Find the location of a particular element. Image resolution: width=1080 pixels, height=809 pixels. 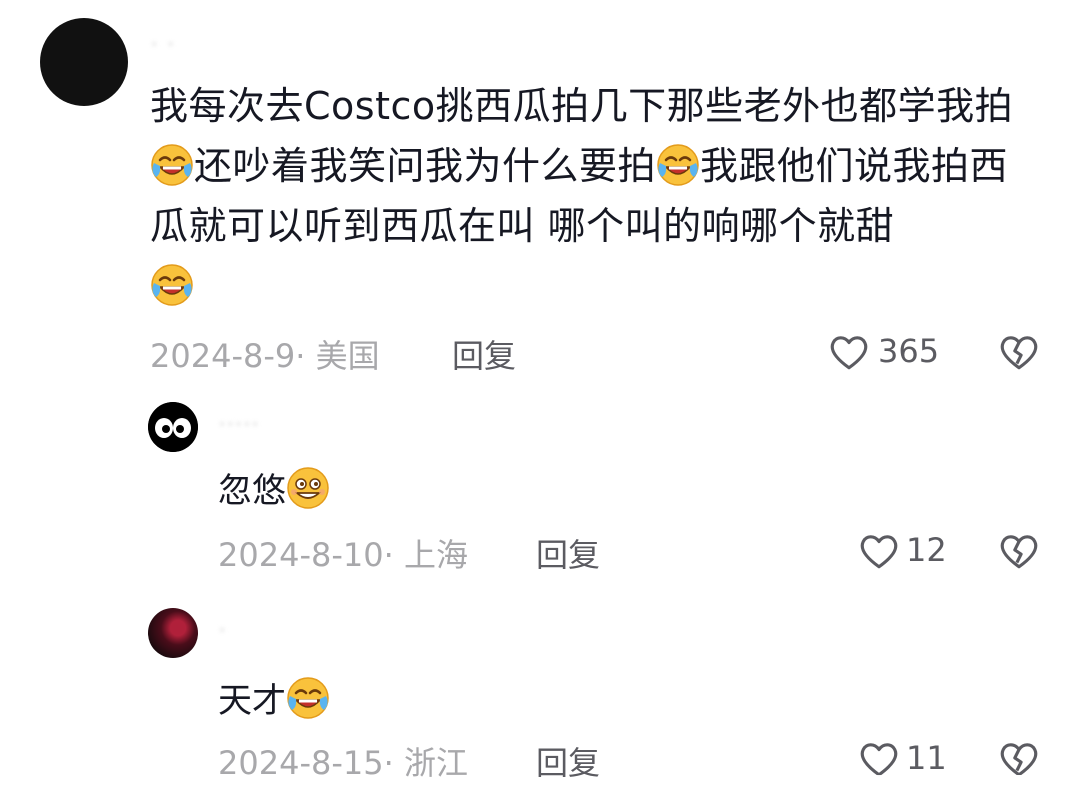

reply-text-body: 忽悠 is located at coordinates (252, 491).